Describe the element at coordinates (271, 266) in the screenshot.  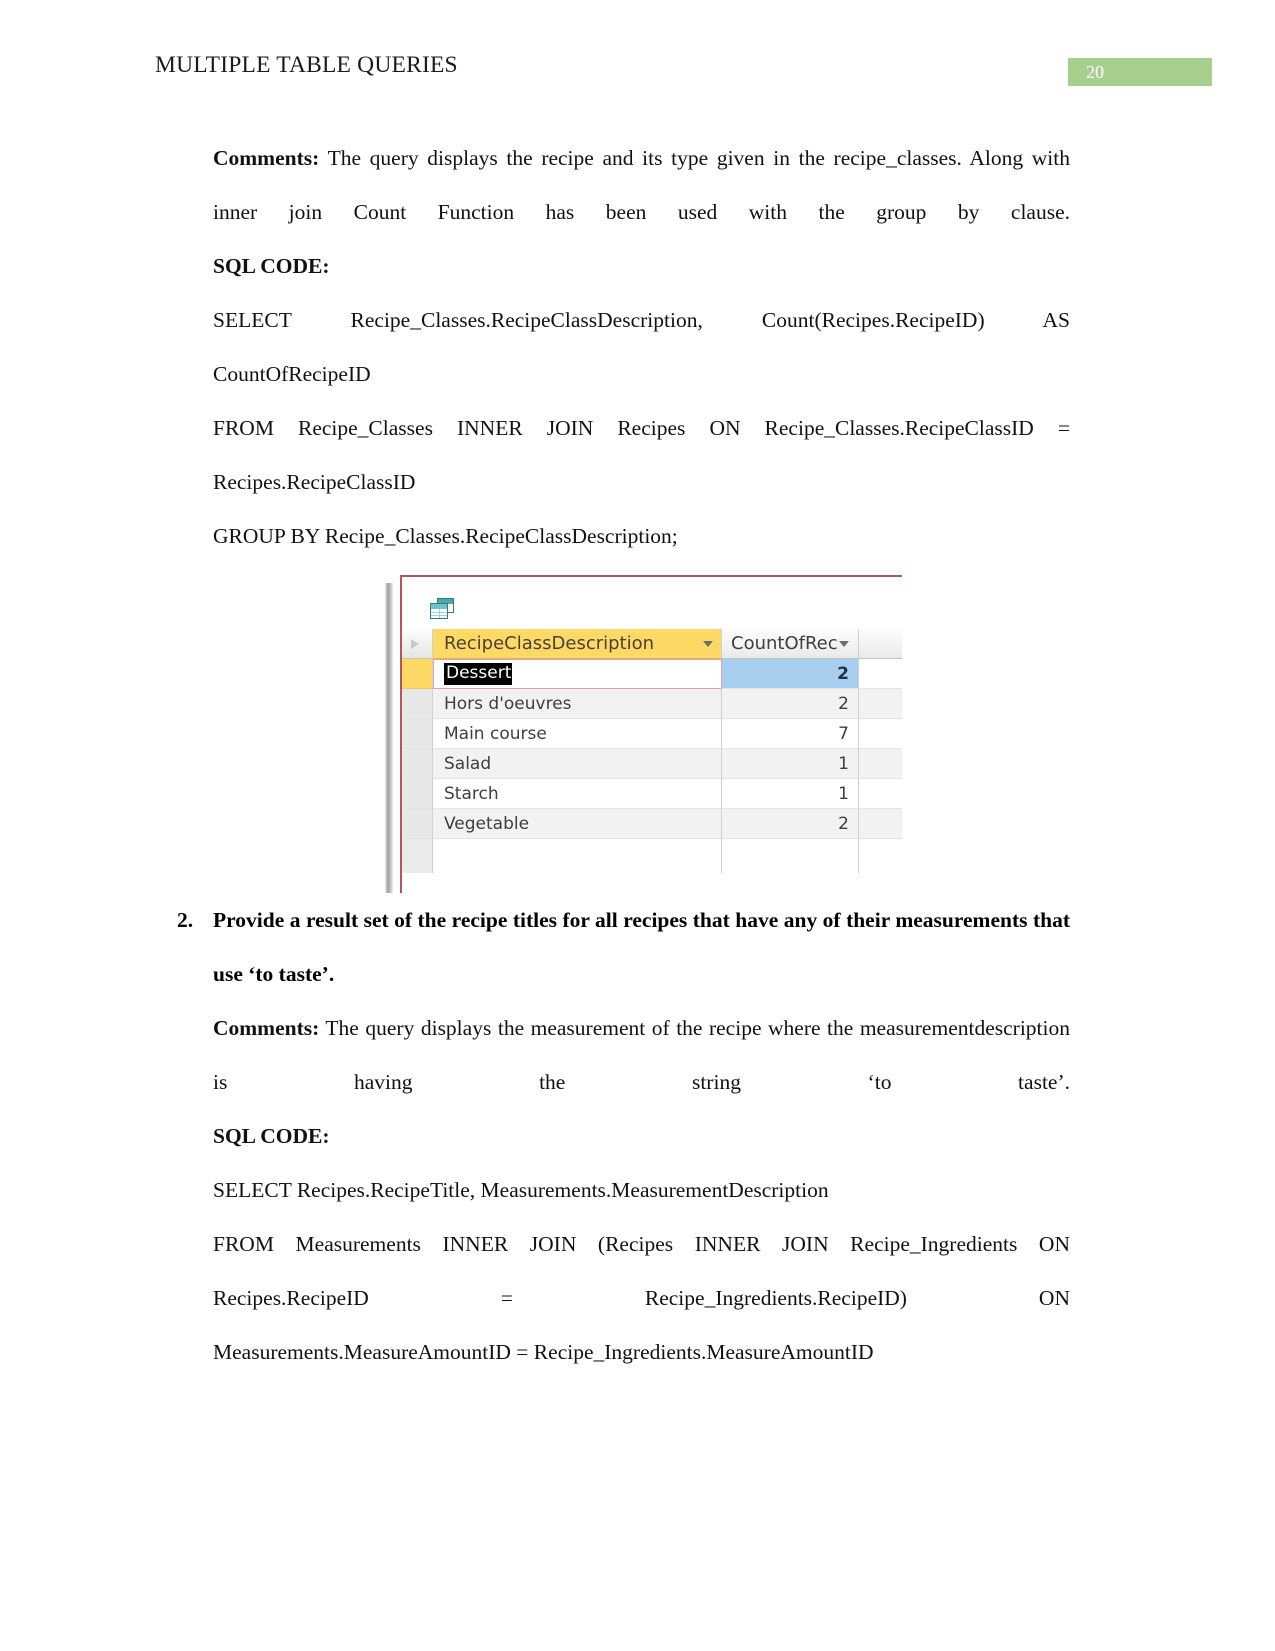
I see `sql-code-label-1-text: SQL CODE:` at that location.